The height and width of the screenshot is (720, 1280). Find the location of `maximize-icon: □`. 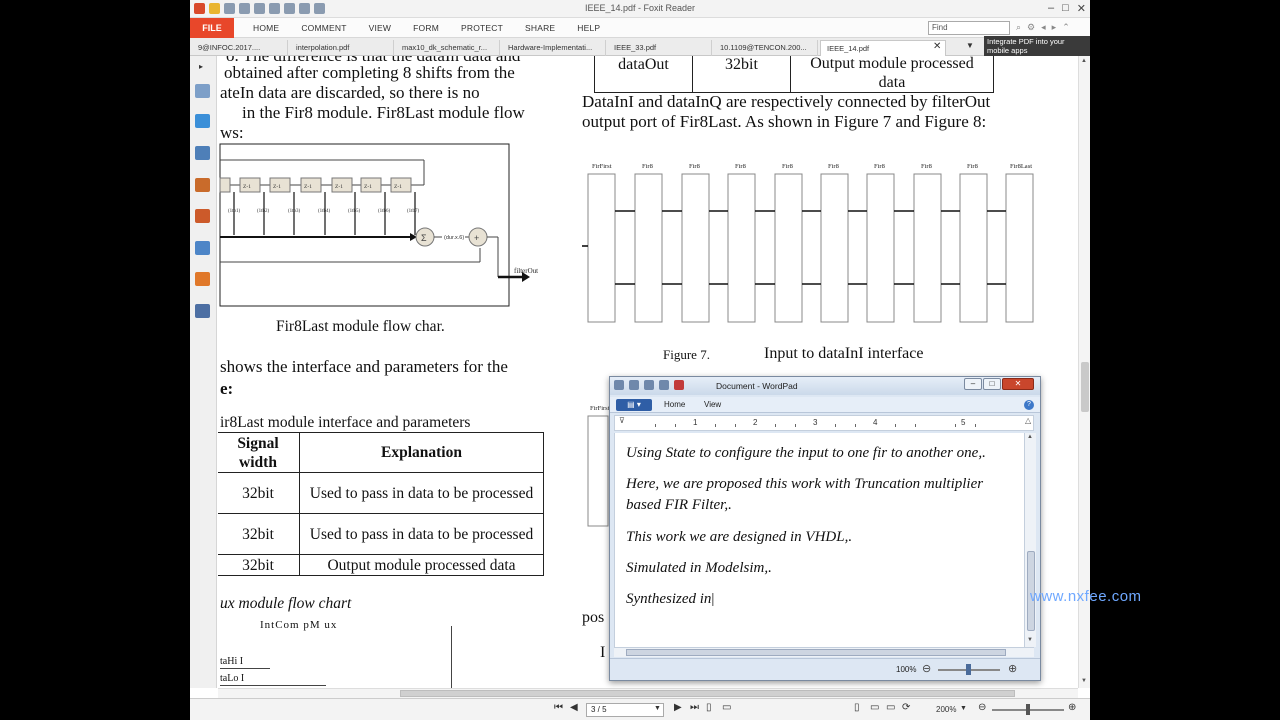

maximize-icon: □ is located at coordinates (1065, 8).